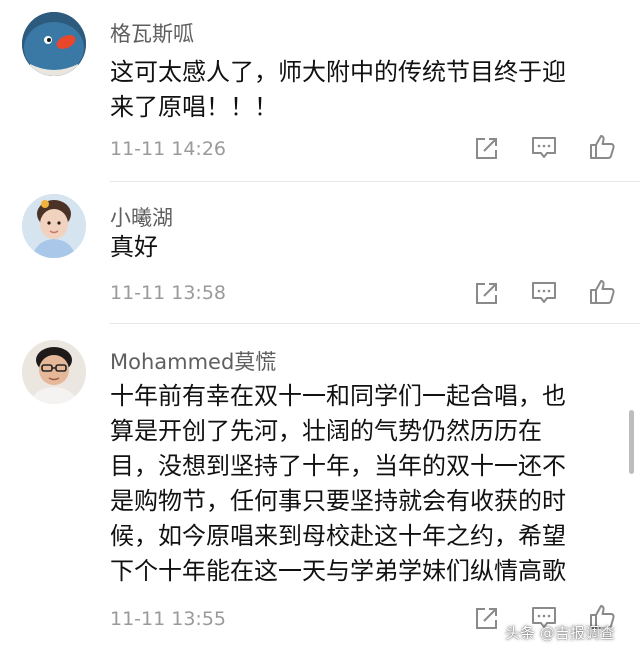 The image size is (640, 656). I want to click on comment-text-line: 来了原唱！！！, so click(194, 107).